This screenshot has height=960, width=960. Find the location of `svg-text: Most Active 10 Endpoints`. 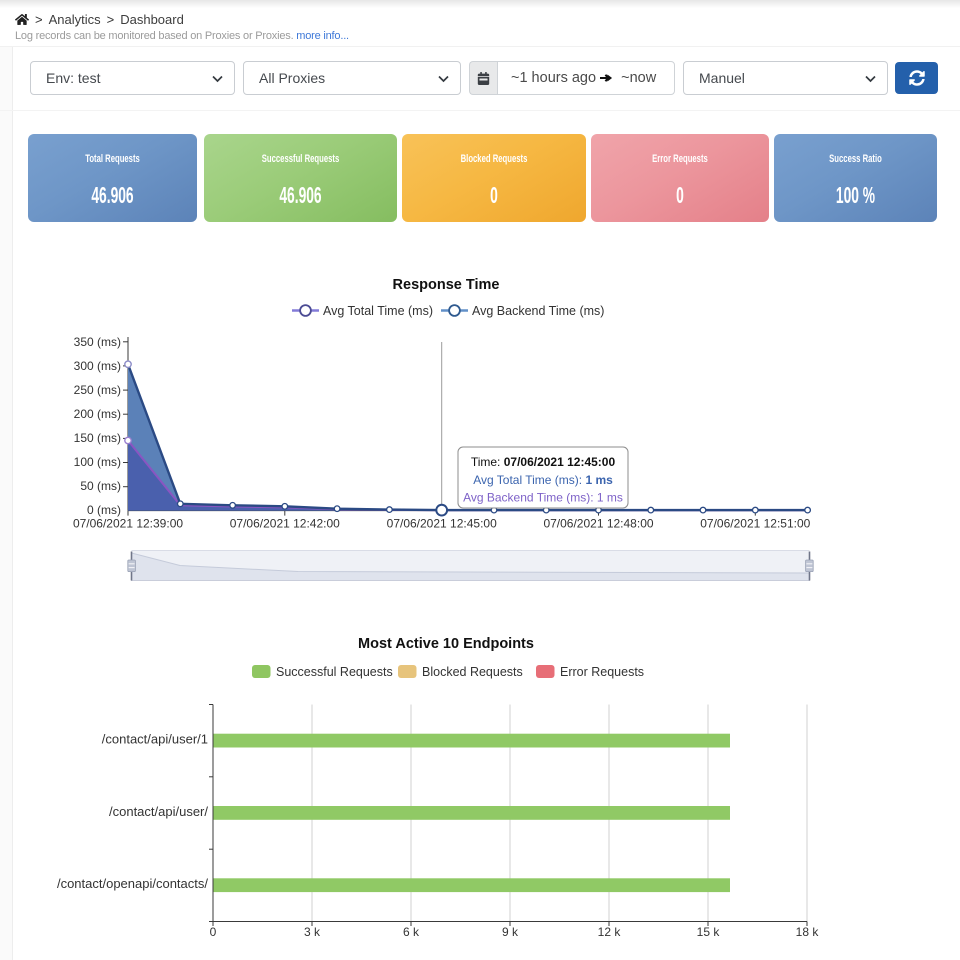

svg-text: Most Active 10 Endpoints is located at coordinates (446, 644).